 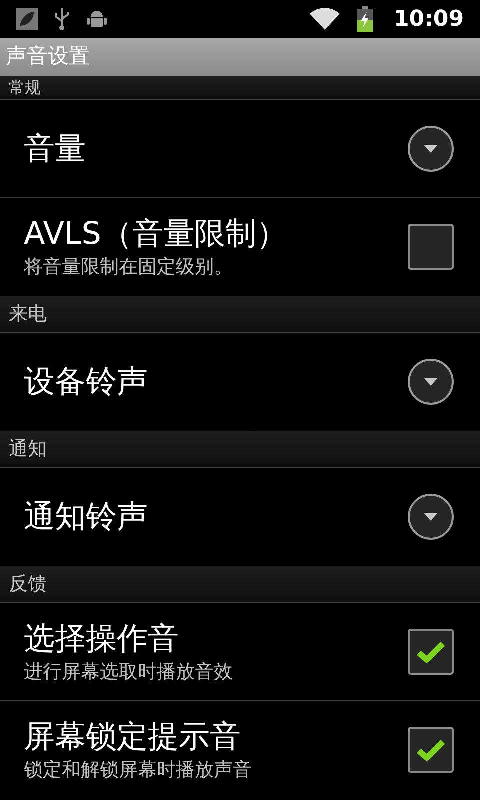 I want to click on clock: 10:09, so click(x=429, y=20).